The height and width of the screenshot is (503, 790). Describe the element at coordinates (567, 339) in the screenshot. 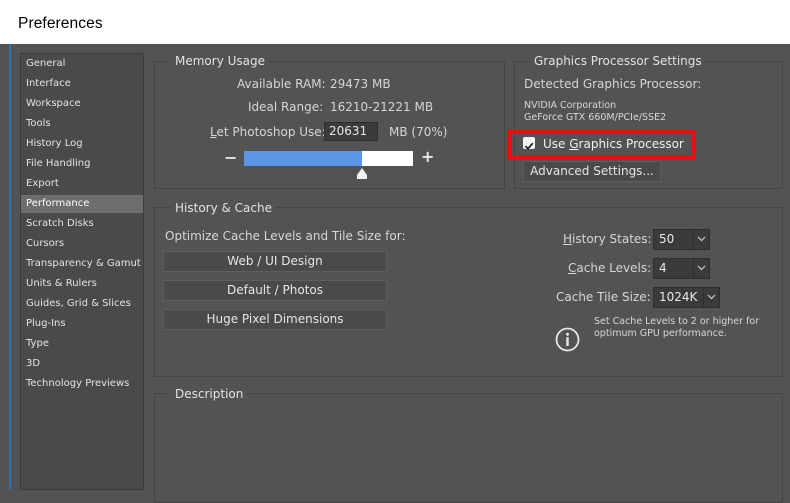

I see `info-icon` at that location.